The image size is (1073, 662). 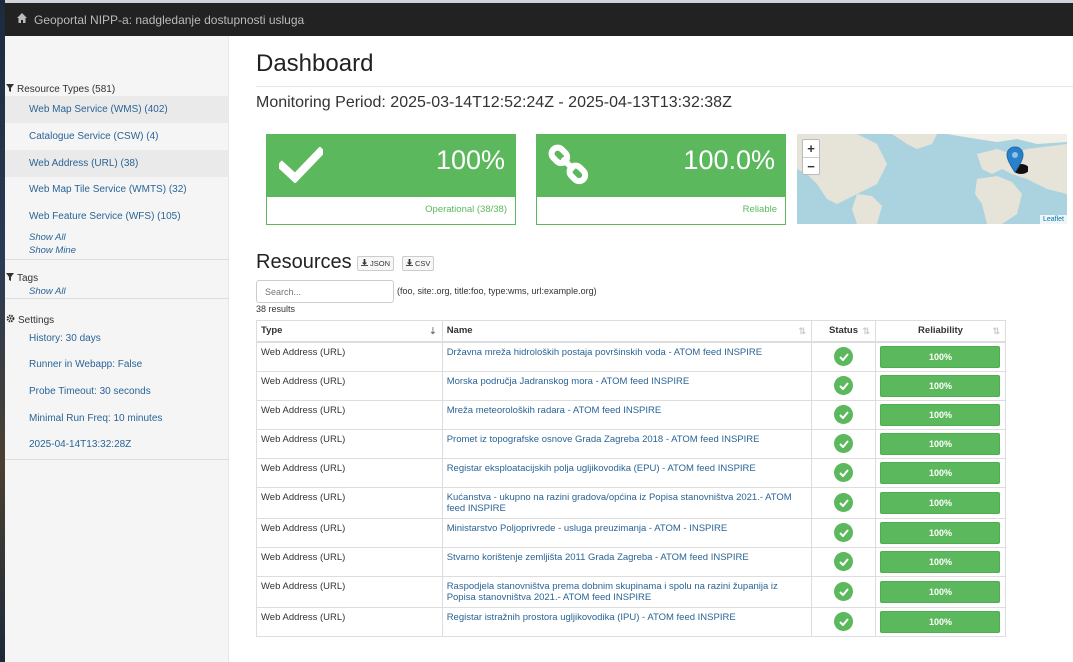 What do you see at coordinates (391, 179) in the screenshot?
I see `operational-panel: 100% Operational (38/38)` at bounding box center [391, 179].